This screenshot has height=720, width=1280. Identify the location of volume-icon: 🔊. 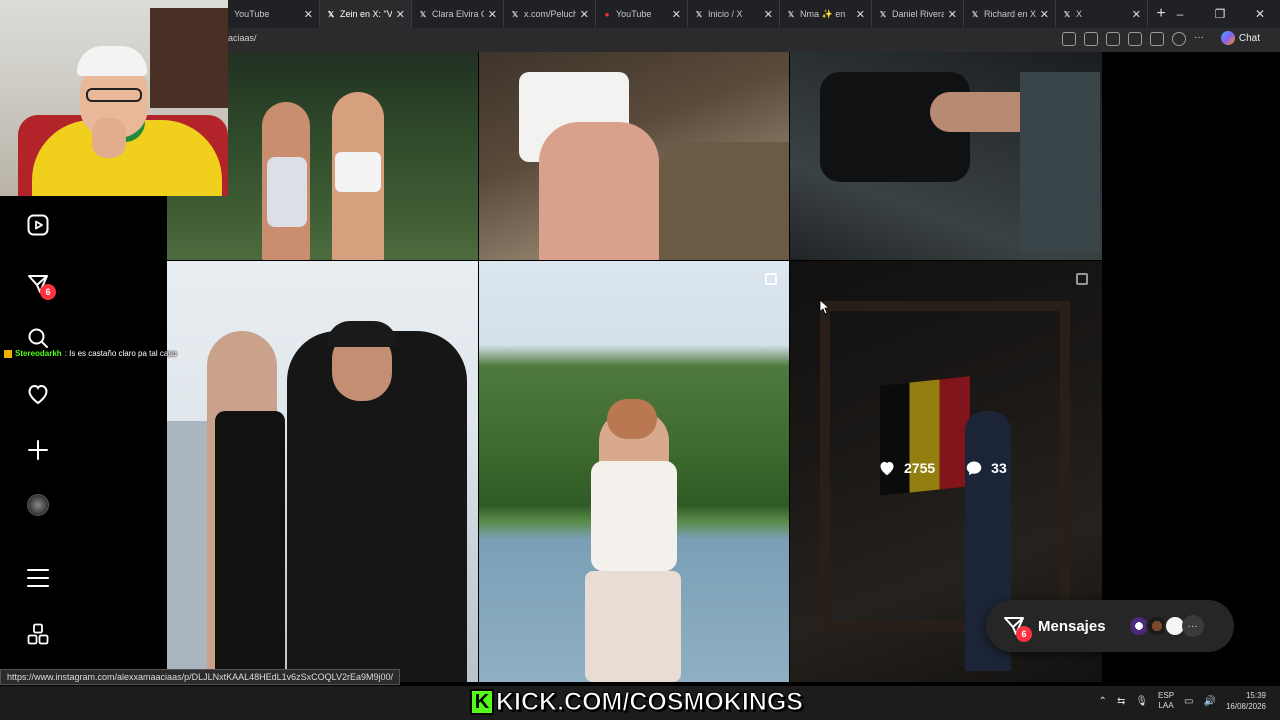
(1210, 701).